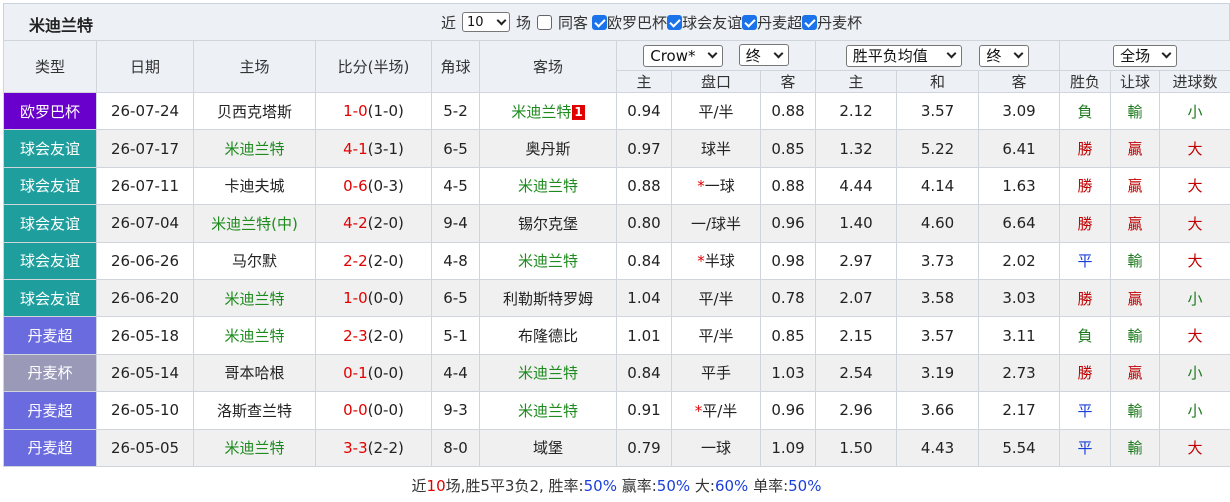 This screenshot has height=502, width=1230. I want to click on filter-label-superliga: 丹麦超, so click(780, 22).